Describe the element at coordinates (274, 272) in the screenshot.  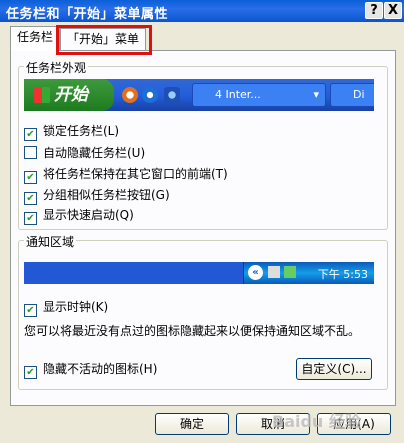
I see `network-icon` at that location.